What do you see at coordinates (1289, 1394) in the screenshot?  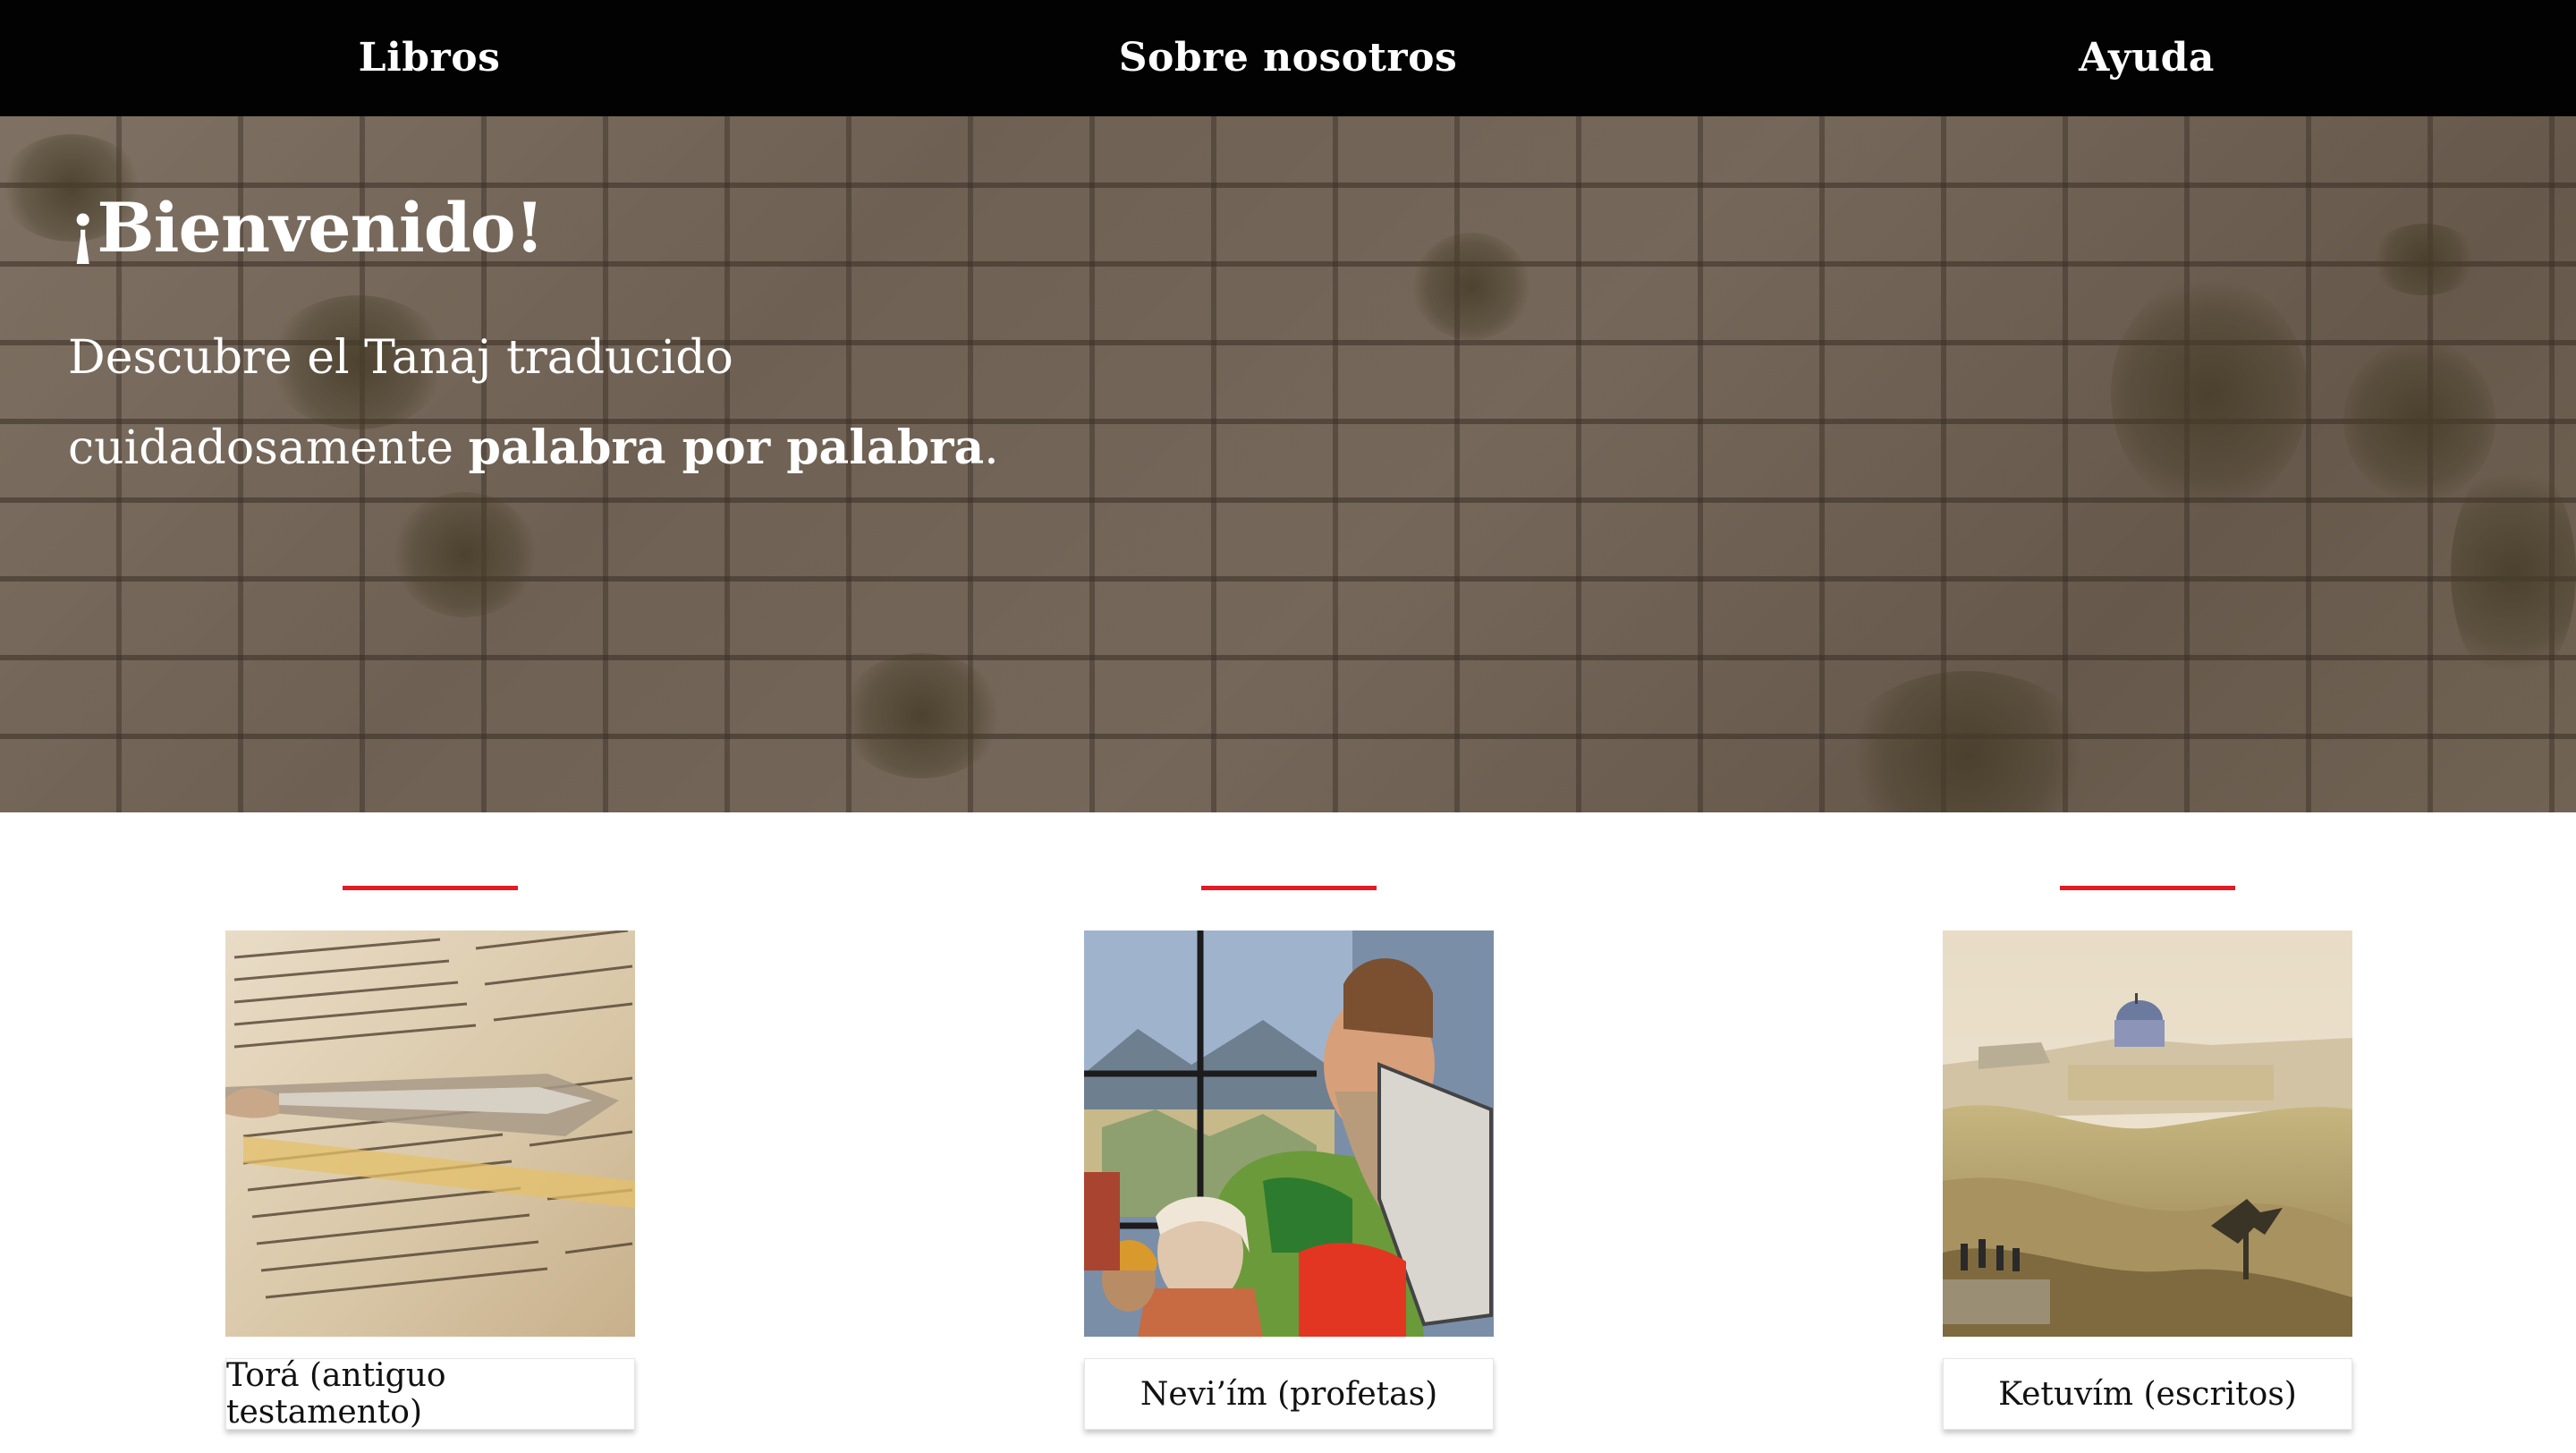 I see `neviim-button: Nevi’ím (profetas)` at bounding box center [1289, 1394].